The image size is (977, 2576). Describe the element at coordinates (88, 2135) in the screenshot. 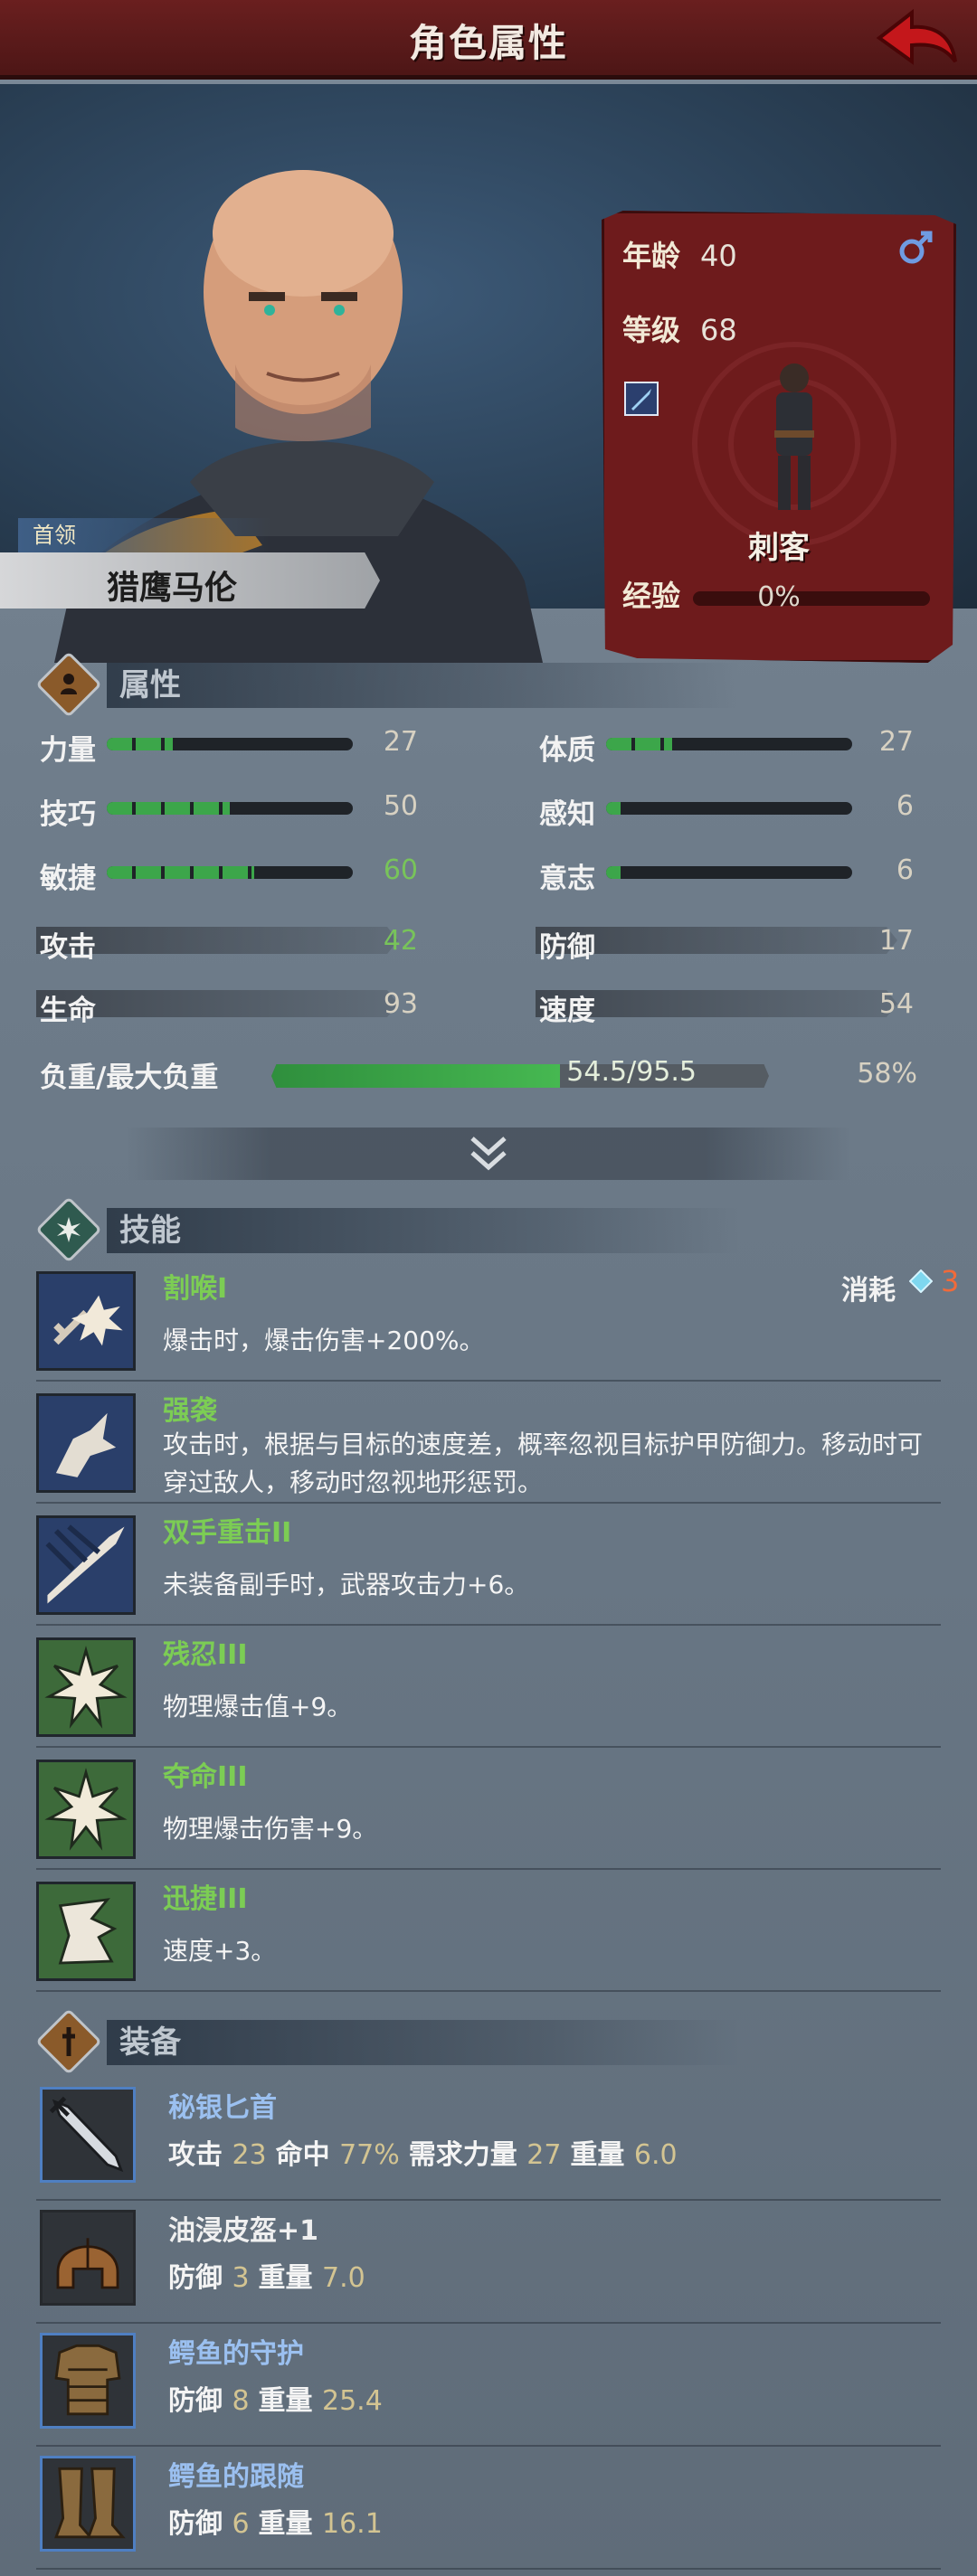

I see `dagger-item-icon` at that location.